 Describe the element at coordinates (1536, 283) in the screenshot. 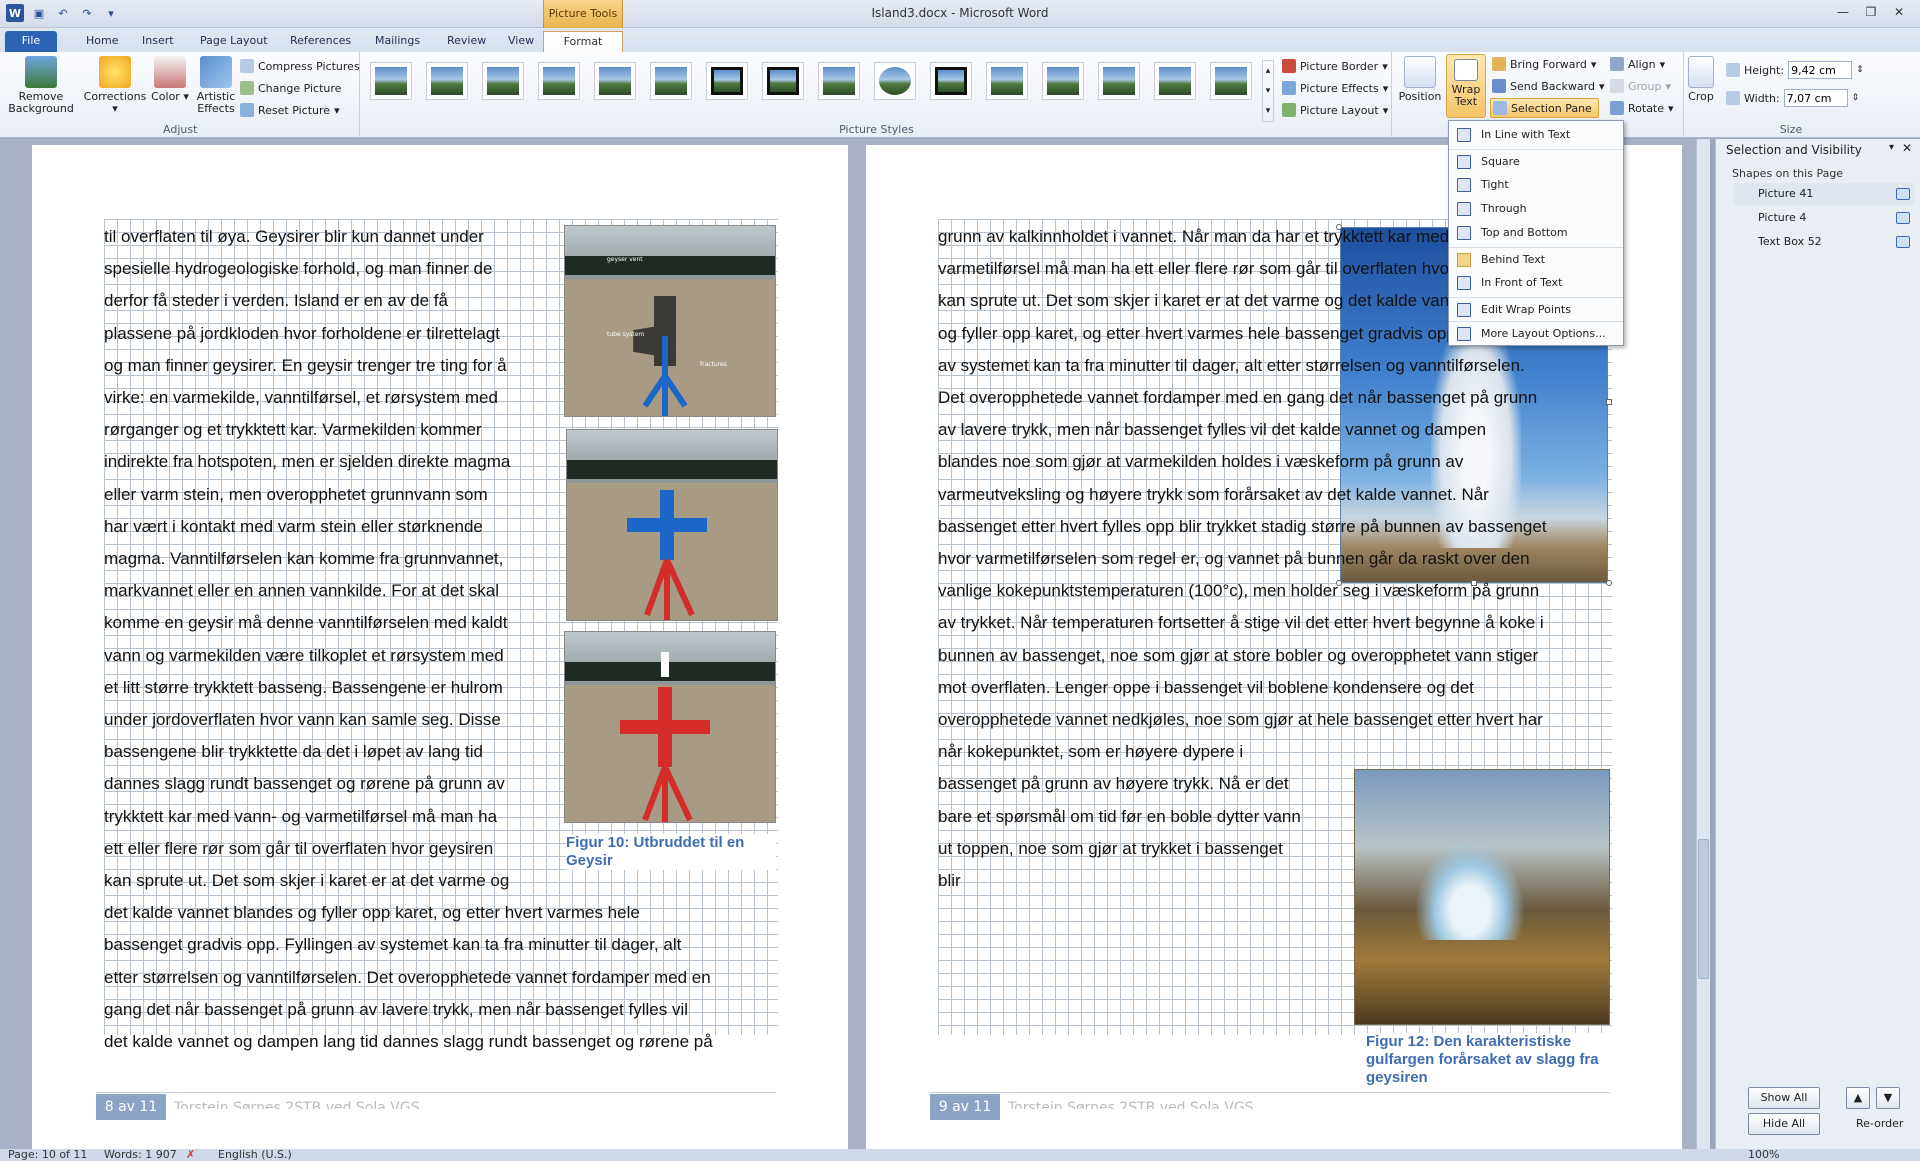

I see `wrap-in-front-of-text: In Front of Text` at that location.